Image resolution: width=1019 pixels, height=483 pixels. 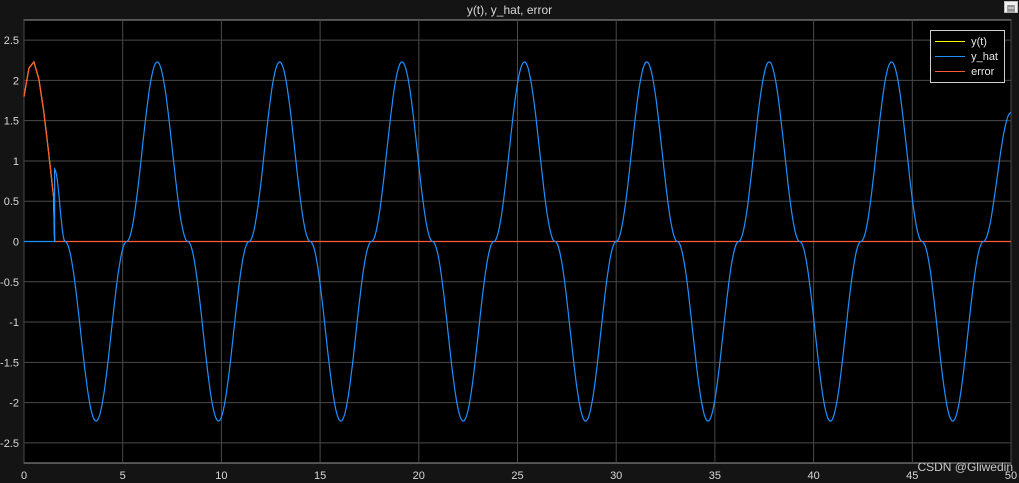 What do you see at coordinates (984, 56) in the screenshot?
I see `legend-label: y_hat` at bounding box center [984, 56].